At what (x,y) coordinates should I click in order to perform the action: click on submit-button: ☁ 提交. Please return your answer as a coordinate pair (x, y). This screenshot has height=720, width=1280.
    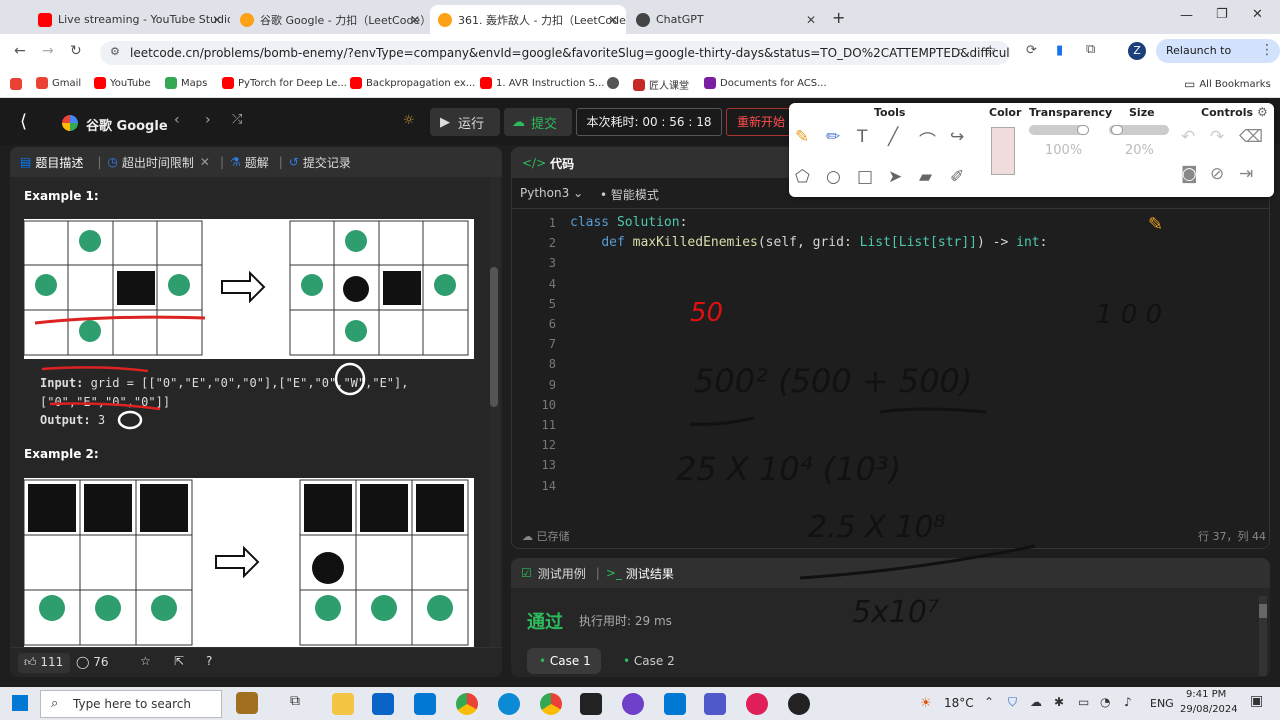
    Looking at the image, I should click on (538, 122).